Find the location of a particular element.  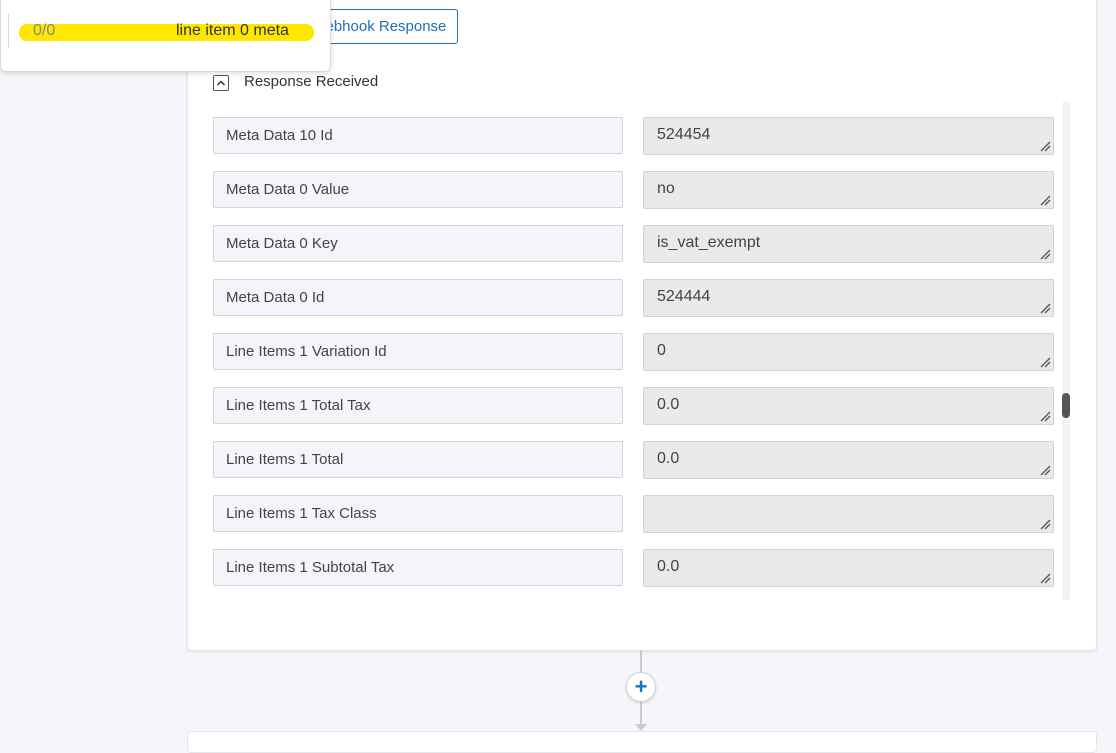

field-row: Meta Data 0 Value no is located at coordinates (633, 190).